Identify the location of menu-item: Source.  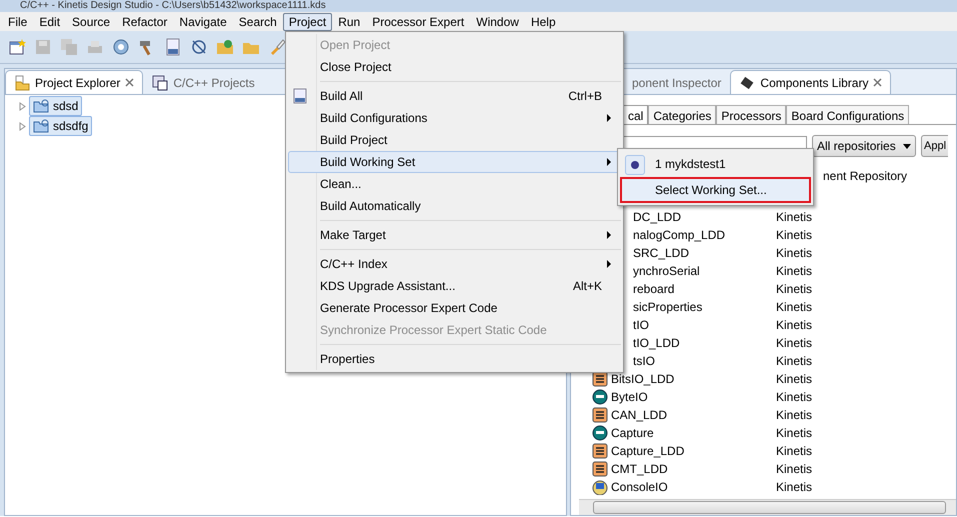
(91, 21).